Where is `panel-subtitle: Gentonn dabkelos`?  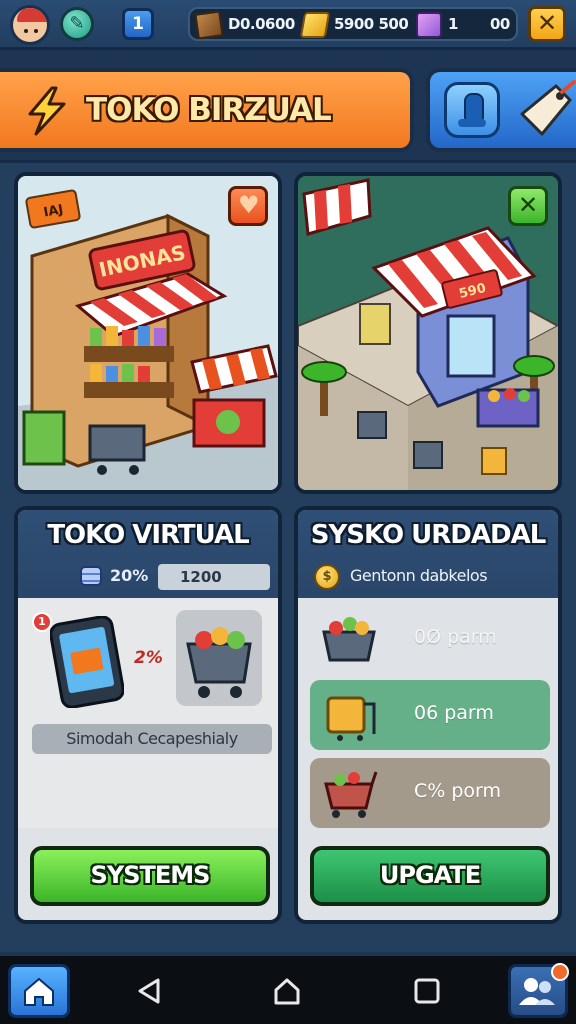
panel-subtitle: Gentonn dabkelos is located at coordinates (419, 575).